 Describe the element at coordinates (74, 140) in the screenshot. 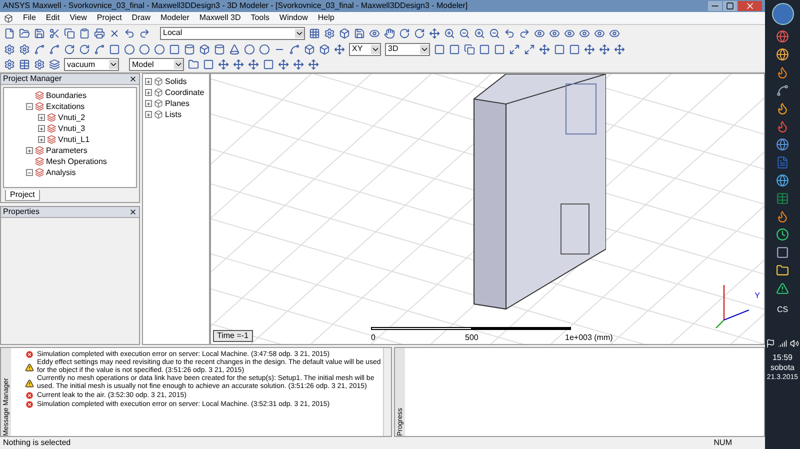

I see `tree-item: Vnuti_L1` at that location.